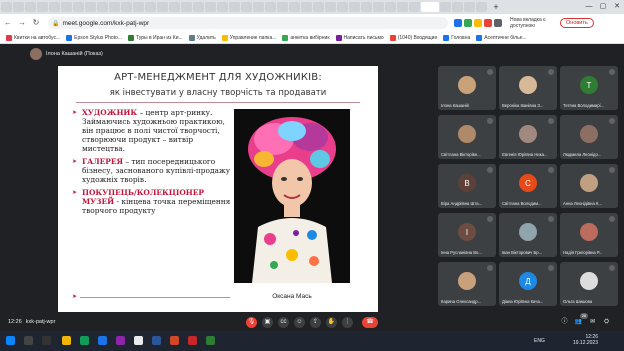 This screenshot has height=351, width=624. What do you see at coordinates (36, 23) in the screenshot?
I see `reload-icon: ↻` at bounding box center [36, 23].